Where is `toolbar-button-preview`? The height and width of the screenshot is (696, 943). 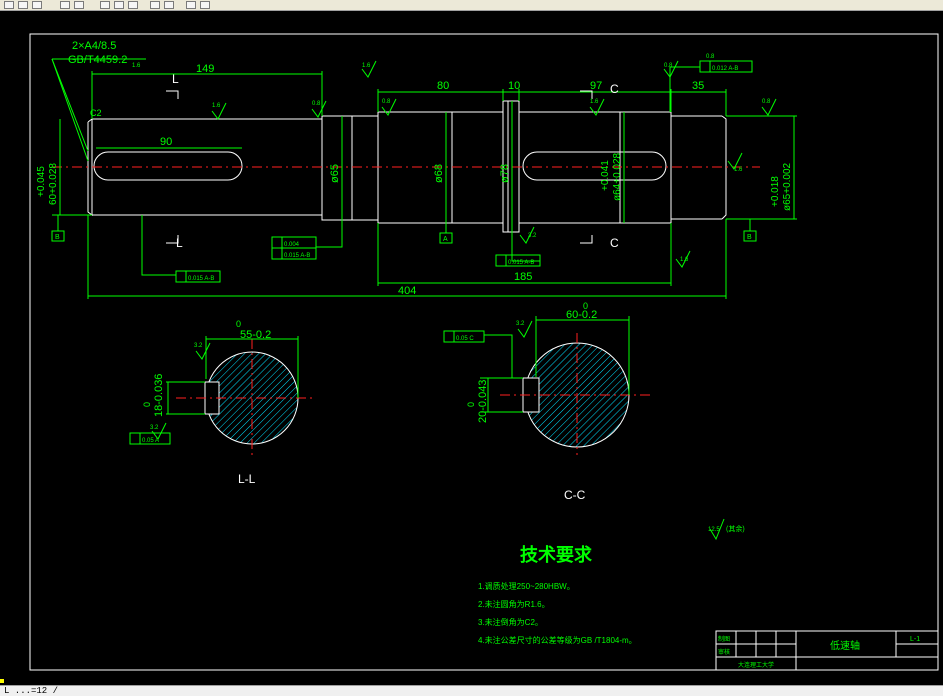 toolbar-button-preview is located at coordinates (79, 5).